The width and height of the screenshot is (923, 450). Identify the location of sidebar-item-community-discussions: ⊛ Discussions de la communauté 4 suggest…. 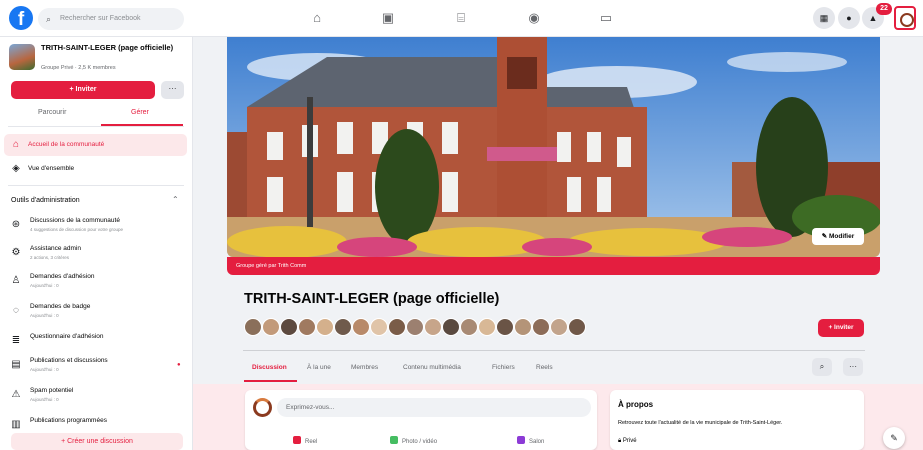
(95, 227).